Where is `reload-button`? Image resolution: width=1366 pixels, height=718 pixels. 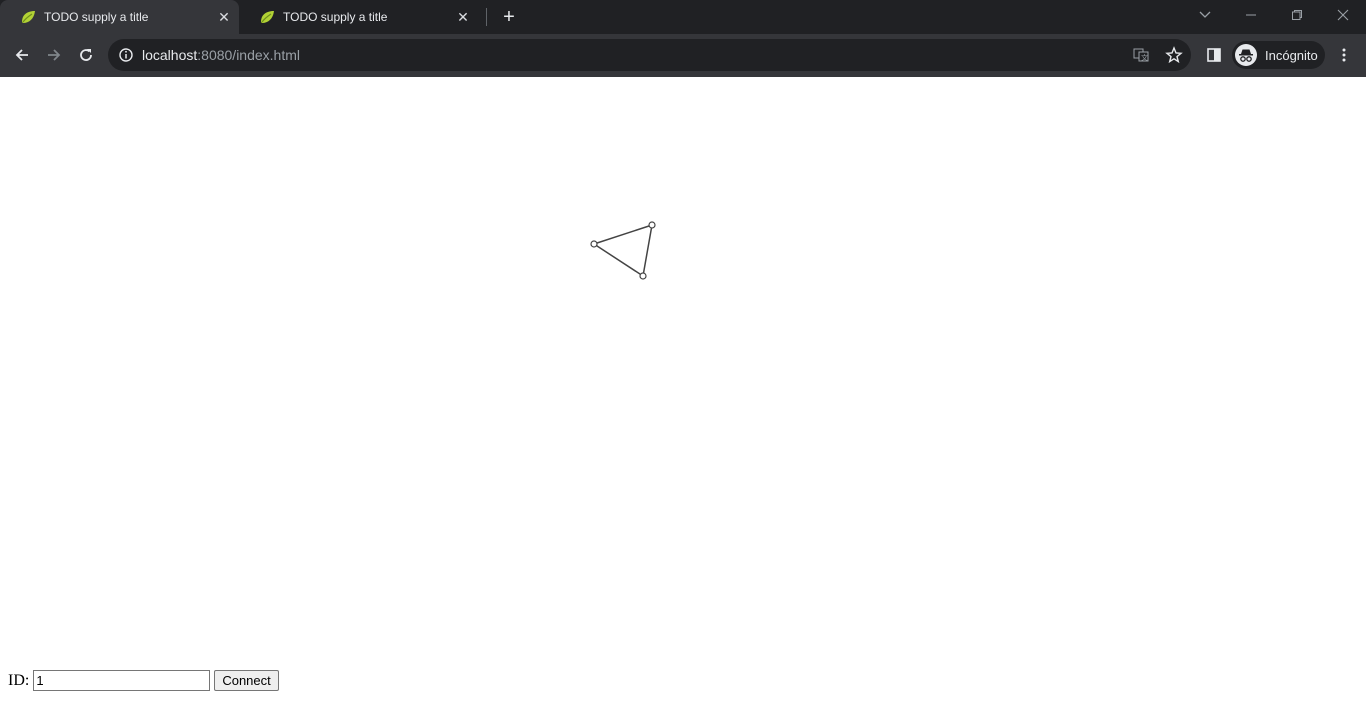
reload-button is located at coordinates (86, 55).